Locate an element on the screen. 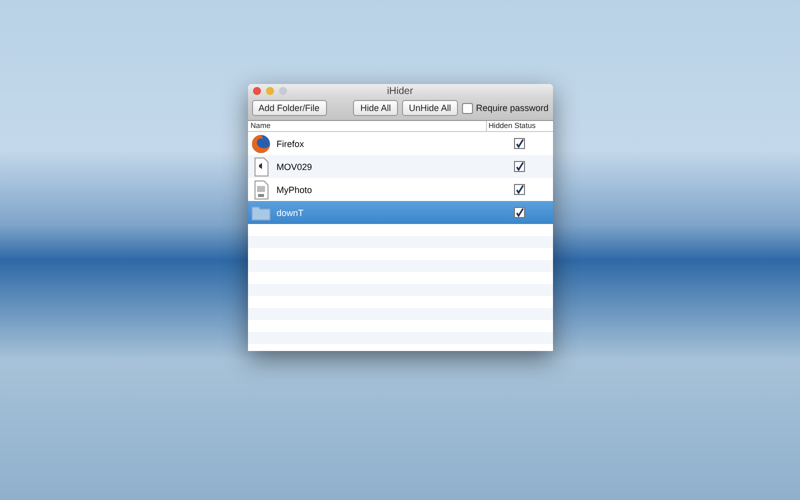 The width and height of the screenshot is (800, 500). file-name: downT is located at coordinates (290, 213).